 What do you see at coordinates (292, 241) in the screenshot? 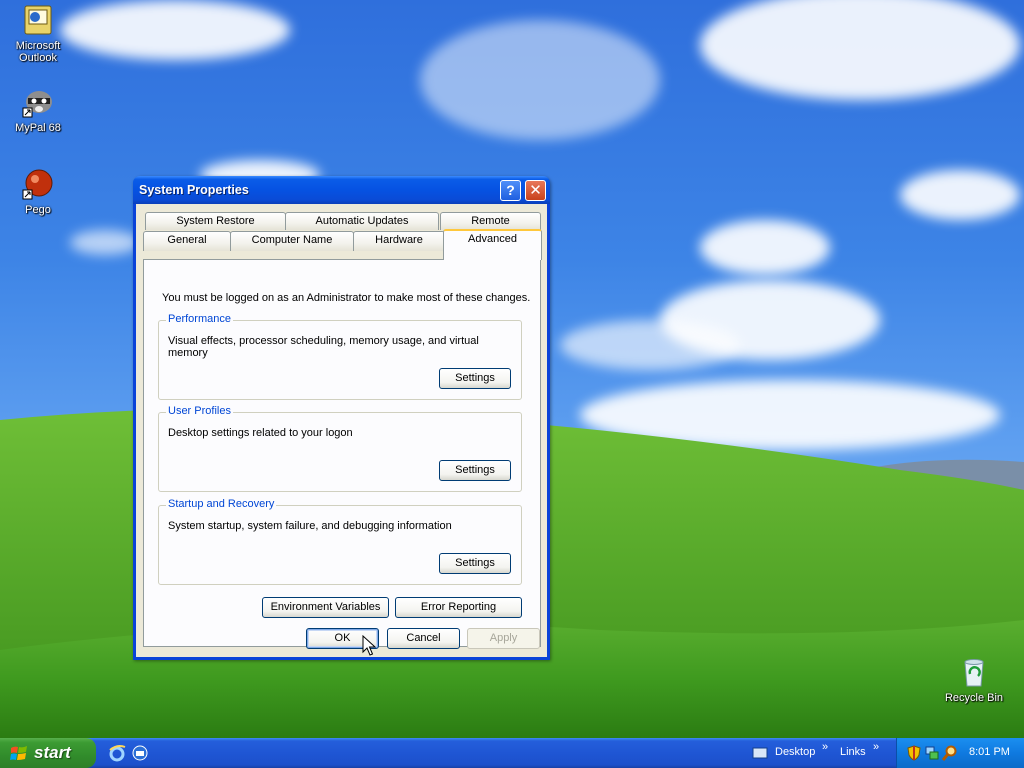
I see `tab-computer-name: Computer Name` at bounding box center [292, 241].